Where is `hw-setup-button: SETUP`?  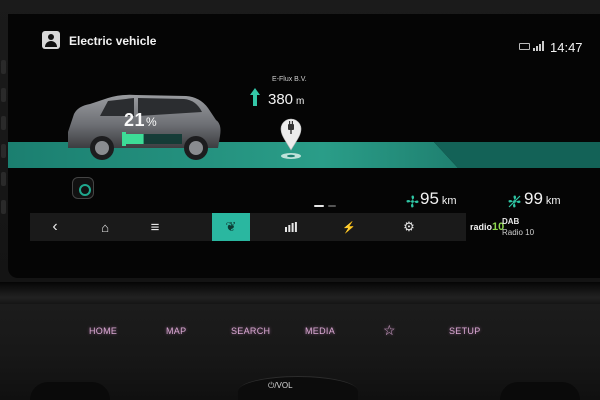
hw-setup-button: SETUP is located at coordinates (465, 331).